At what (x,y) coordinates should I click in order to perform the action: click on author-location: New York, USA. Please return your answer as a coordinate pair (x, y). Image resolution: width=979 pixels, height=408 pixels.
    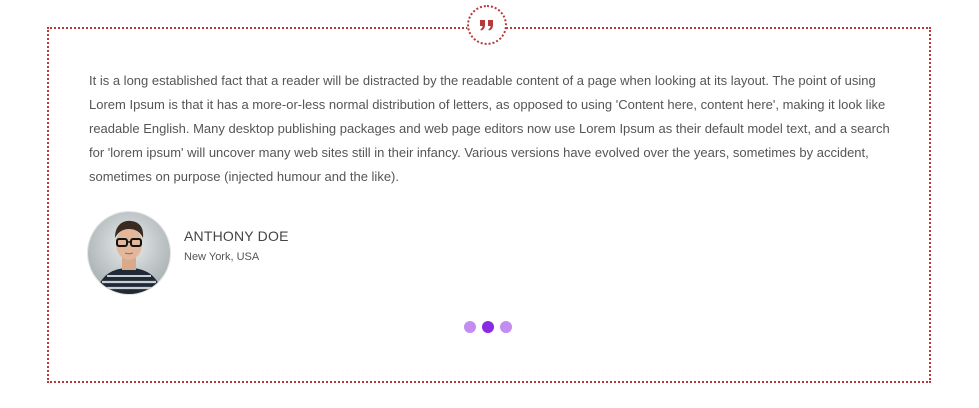
    Looking at the image, I should click on (222, 257).